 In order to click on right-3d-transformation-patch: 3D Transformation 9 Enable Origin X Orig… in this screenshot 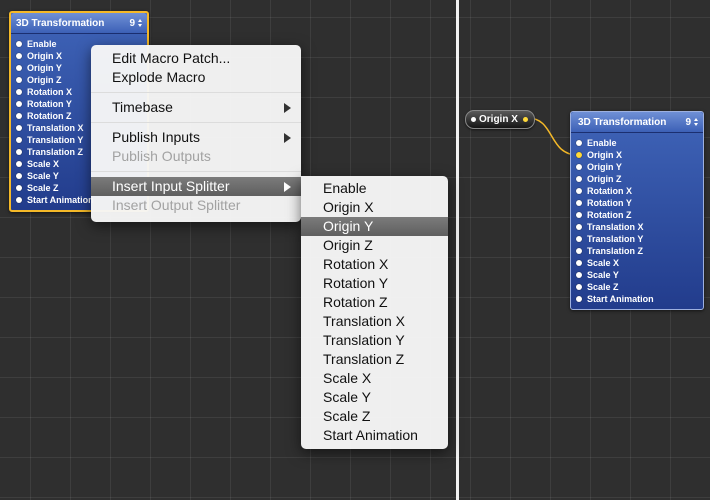, I will do `click(637, 210)`.